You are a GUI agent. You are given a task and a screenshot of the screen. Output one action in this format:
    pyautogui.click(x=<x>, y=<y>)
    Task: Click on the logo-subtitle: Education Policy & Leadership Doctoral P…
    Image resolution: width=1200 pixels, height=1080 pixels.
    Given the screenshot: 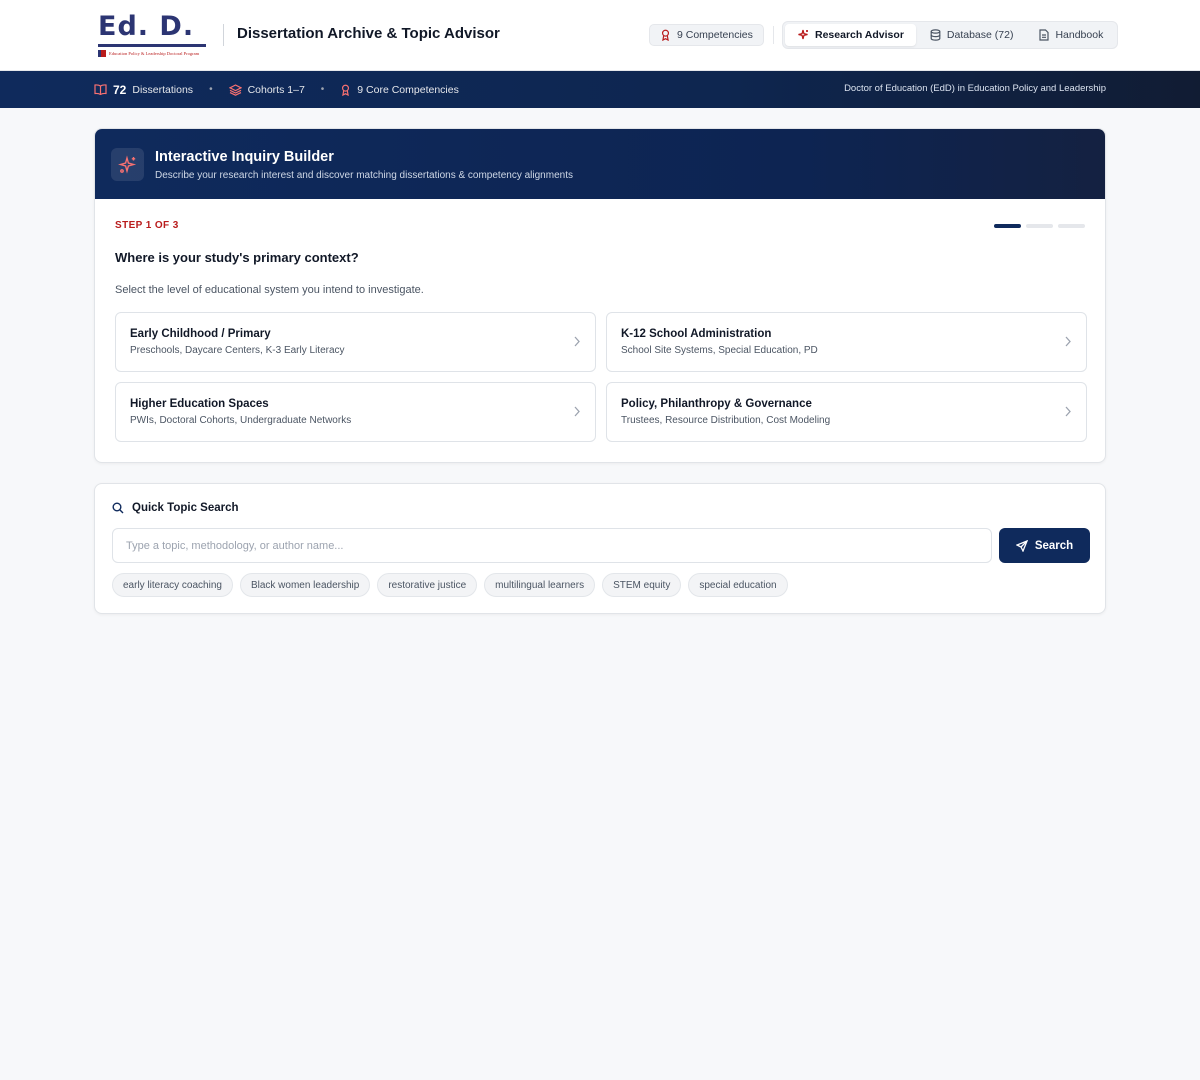 What is the action you would take?
    pyautogui.click(x=154, y=53)
    